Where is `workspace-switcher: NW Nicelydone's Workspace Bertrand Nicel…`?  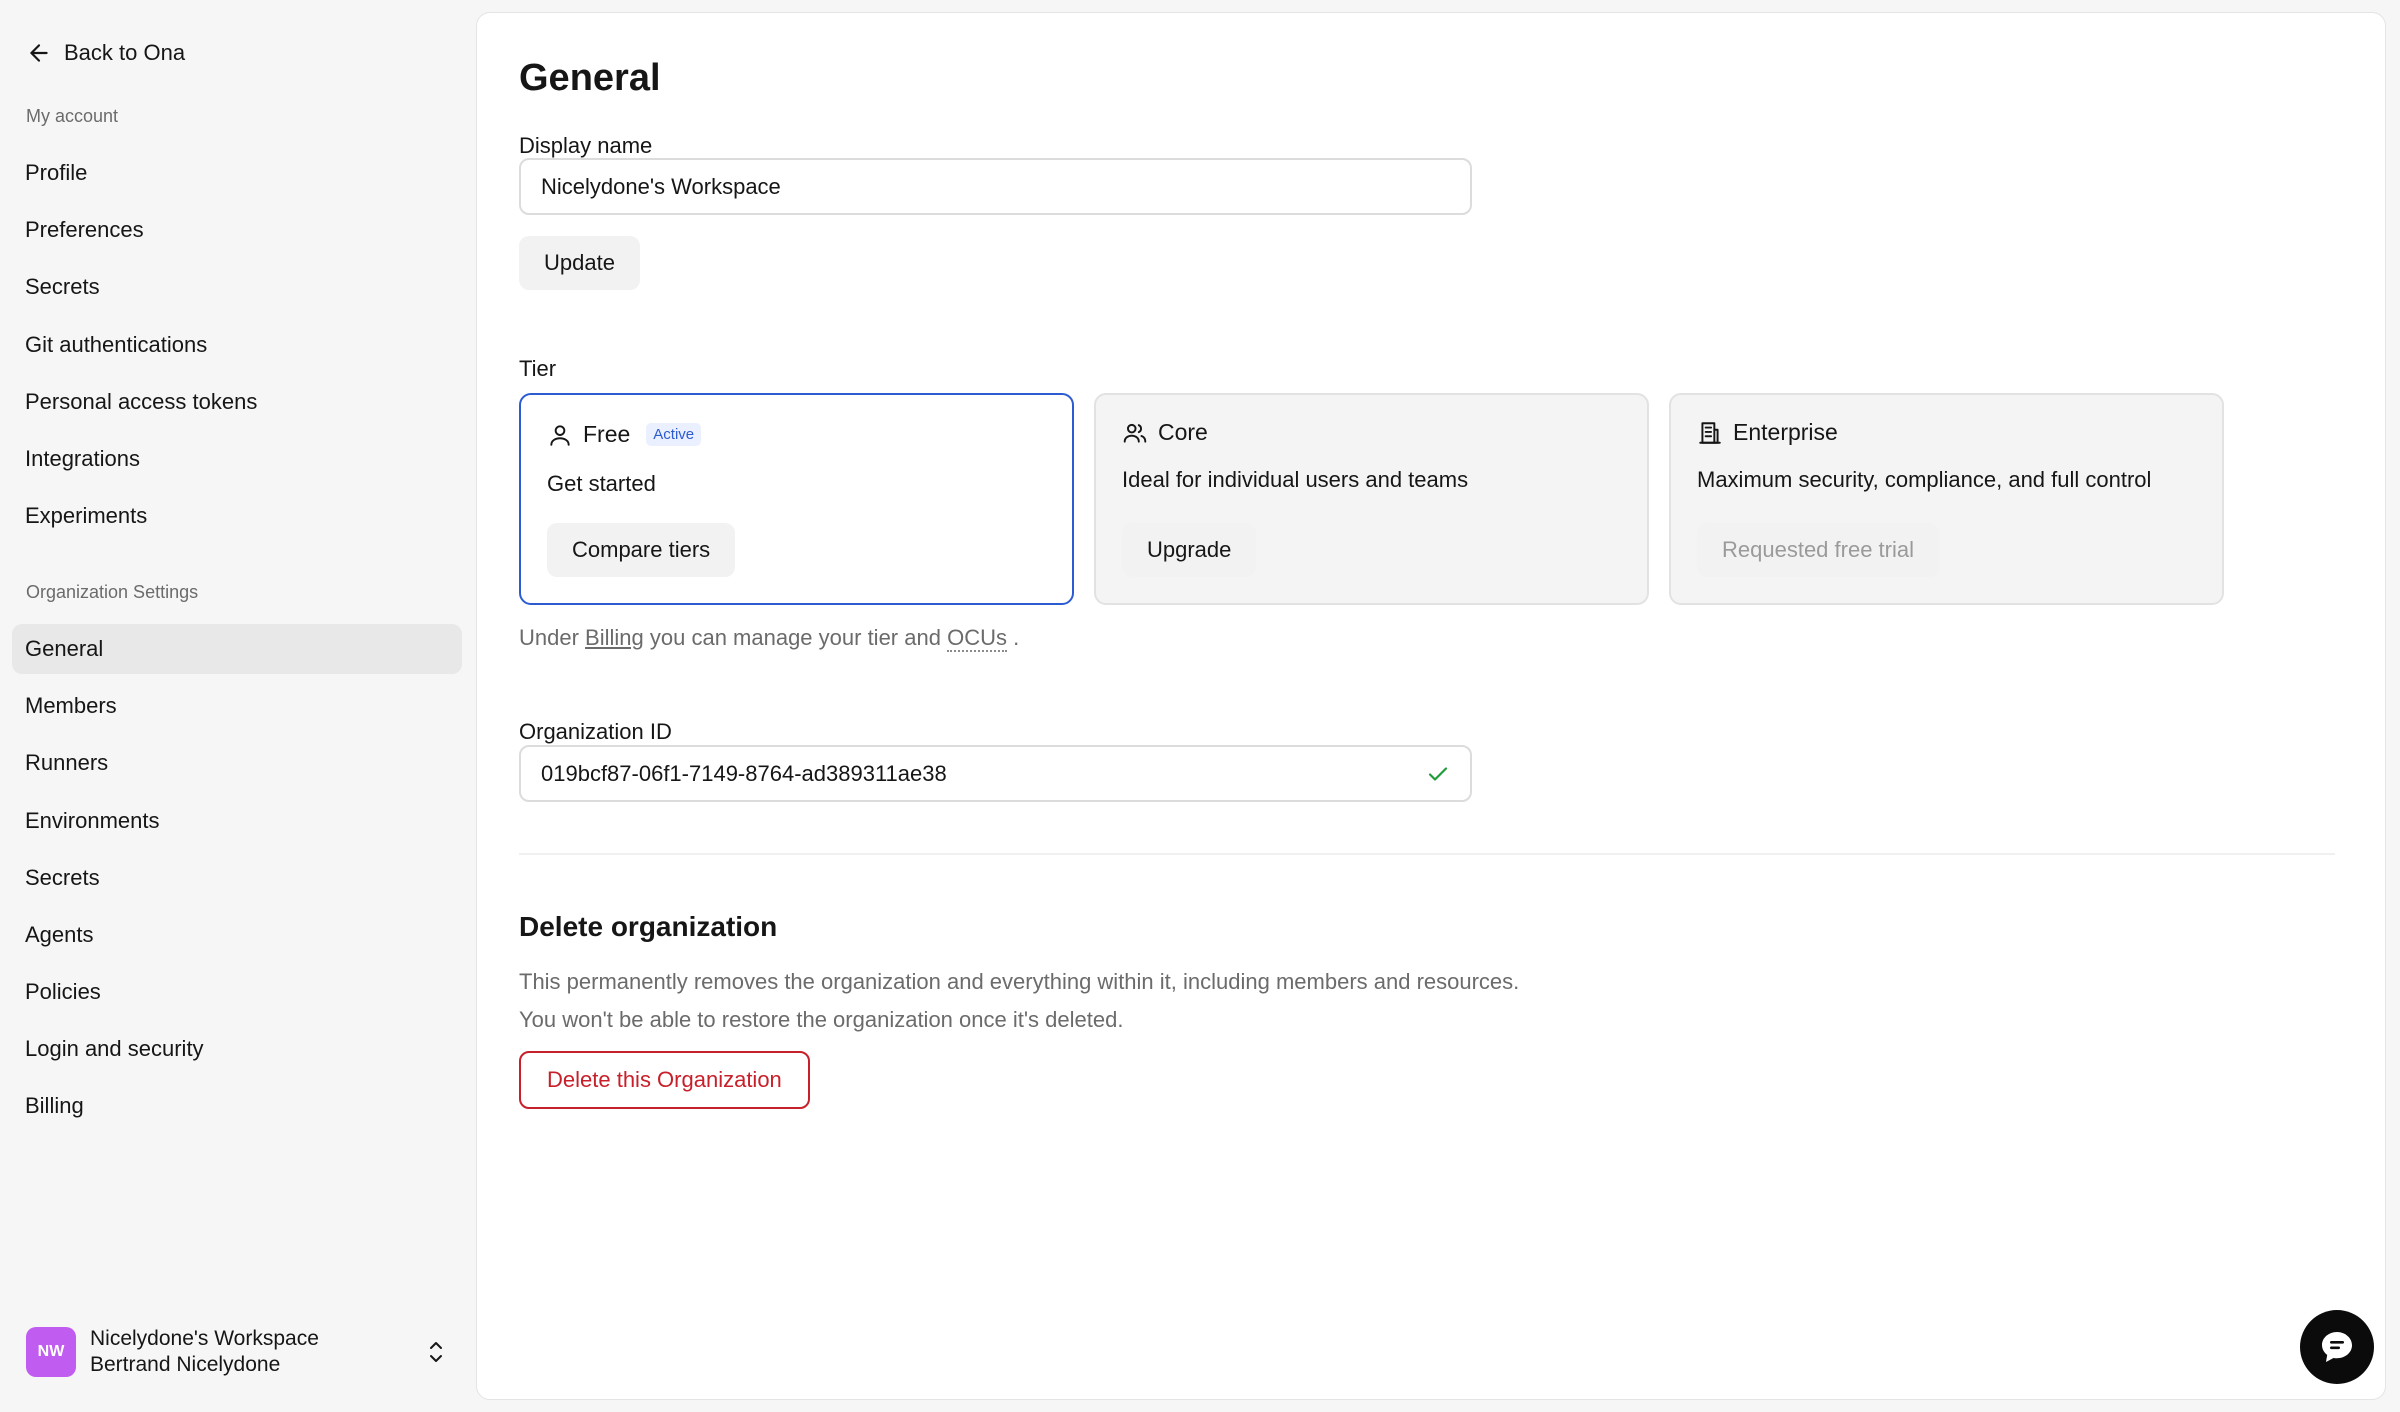
workspace-switcher: NW Nicelydone's Workspace Bertrand Nicel… is located at coordinates (241, 1352).